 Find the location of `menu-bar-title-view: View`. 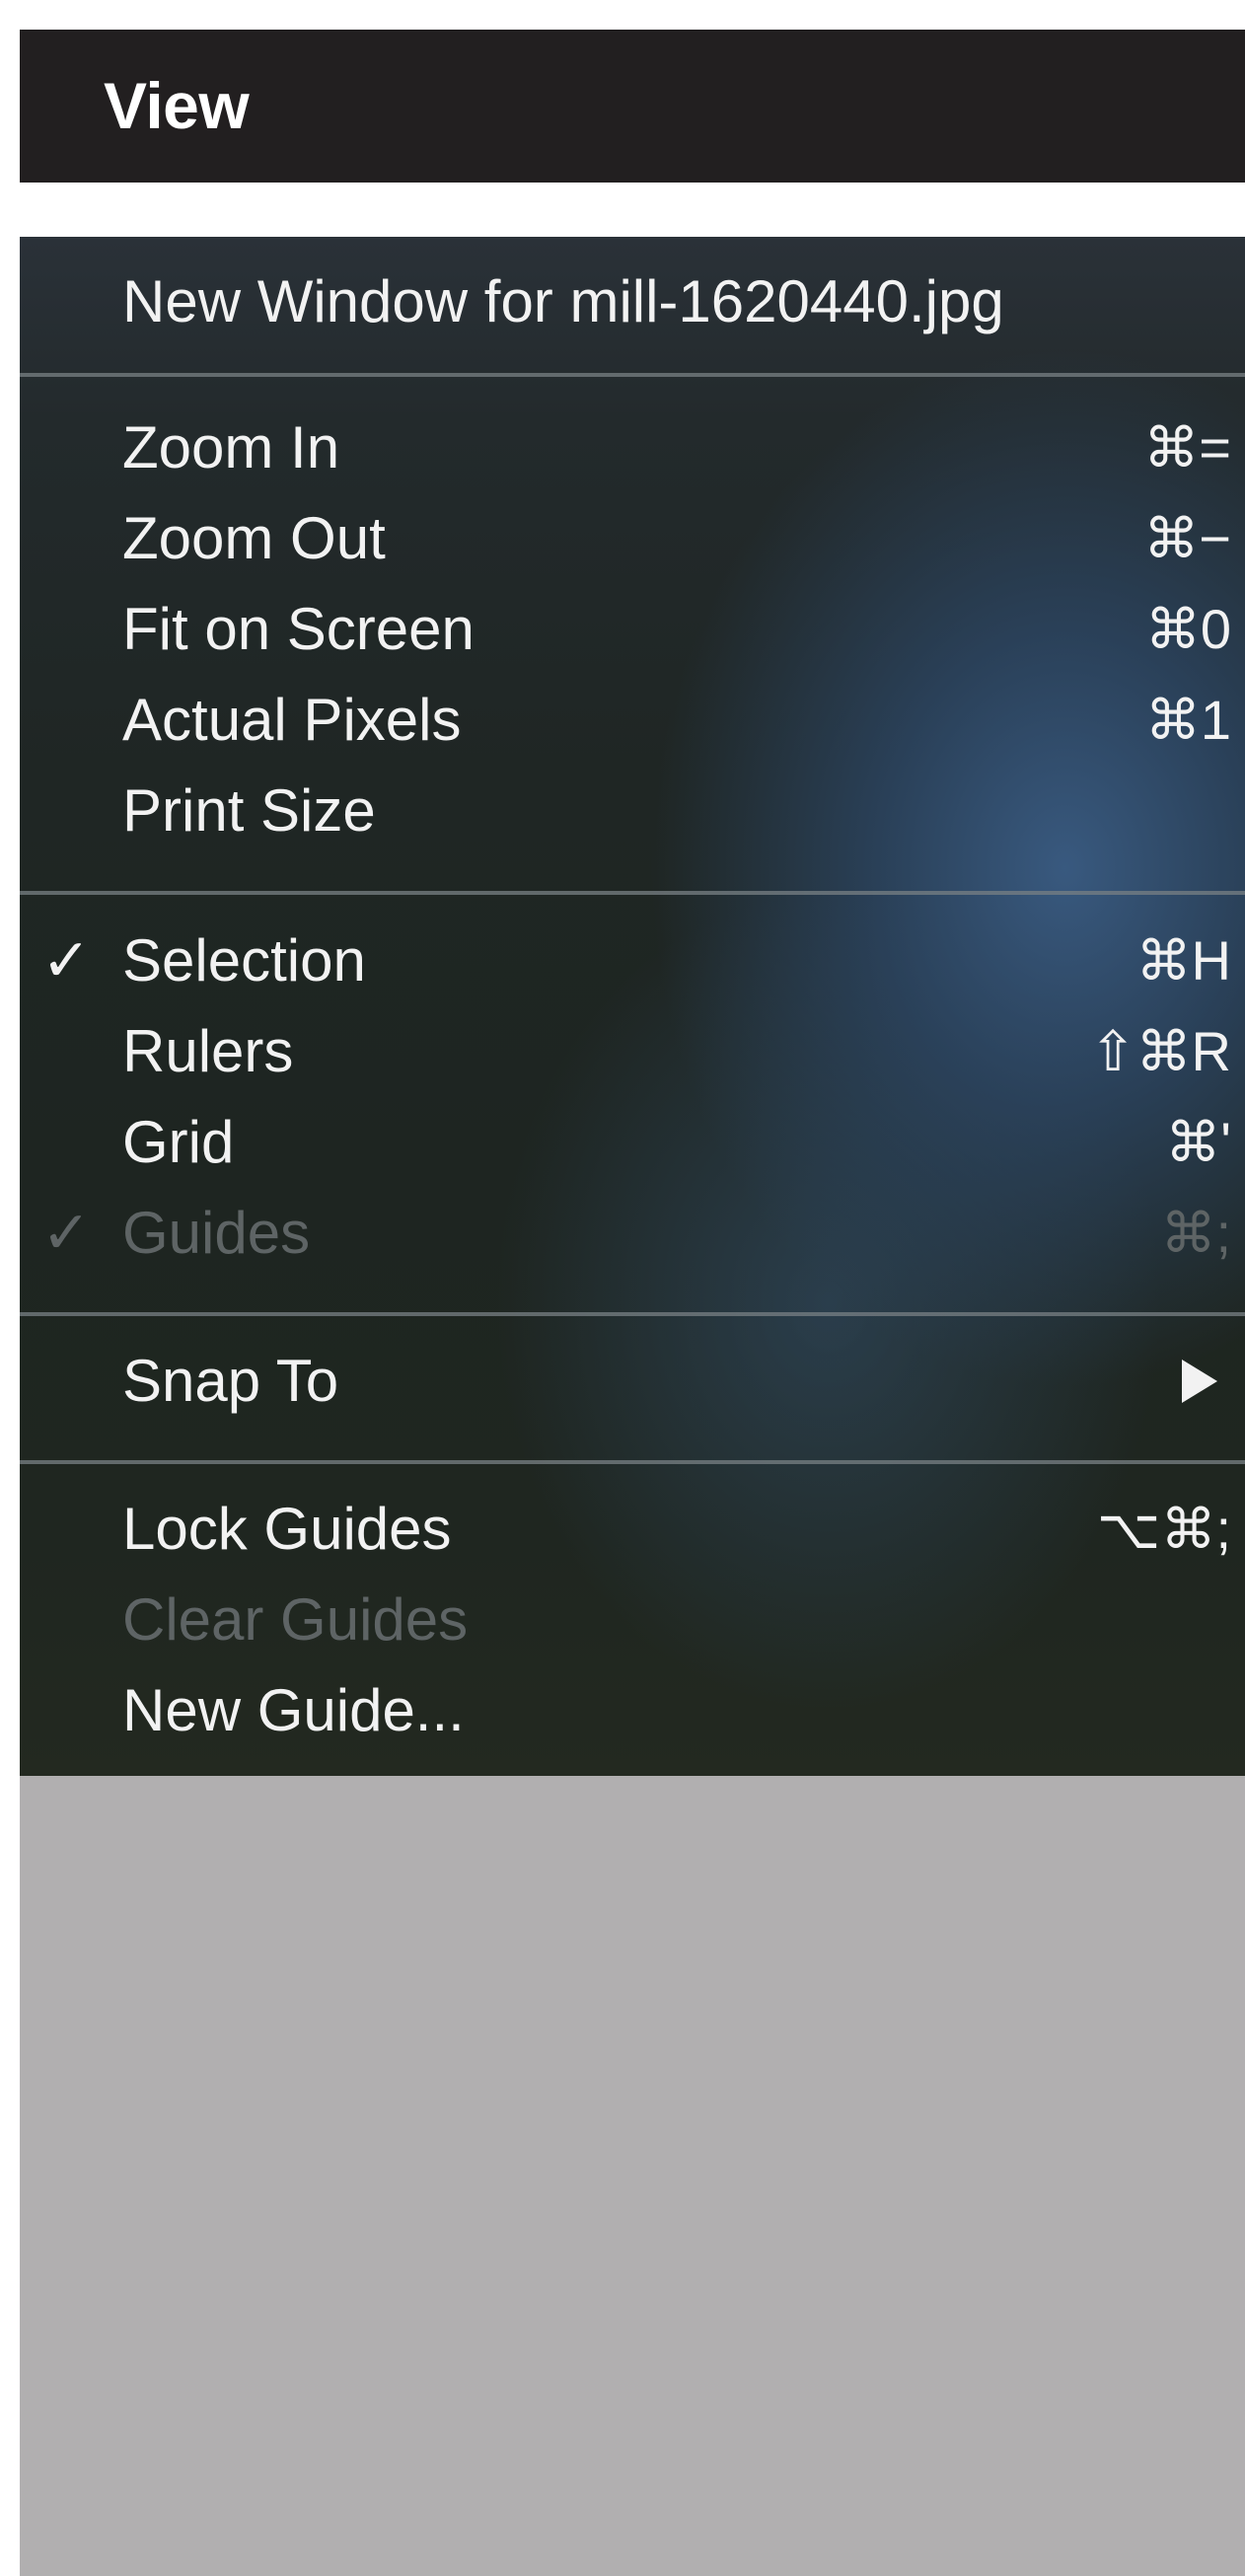

menu-bar-title-view: View is located at coordinates (177, 106).